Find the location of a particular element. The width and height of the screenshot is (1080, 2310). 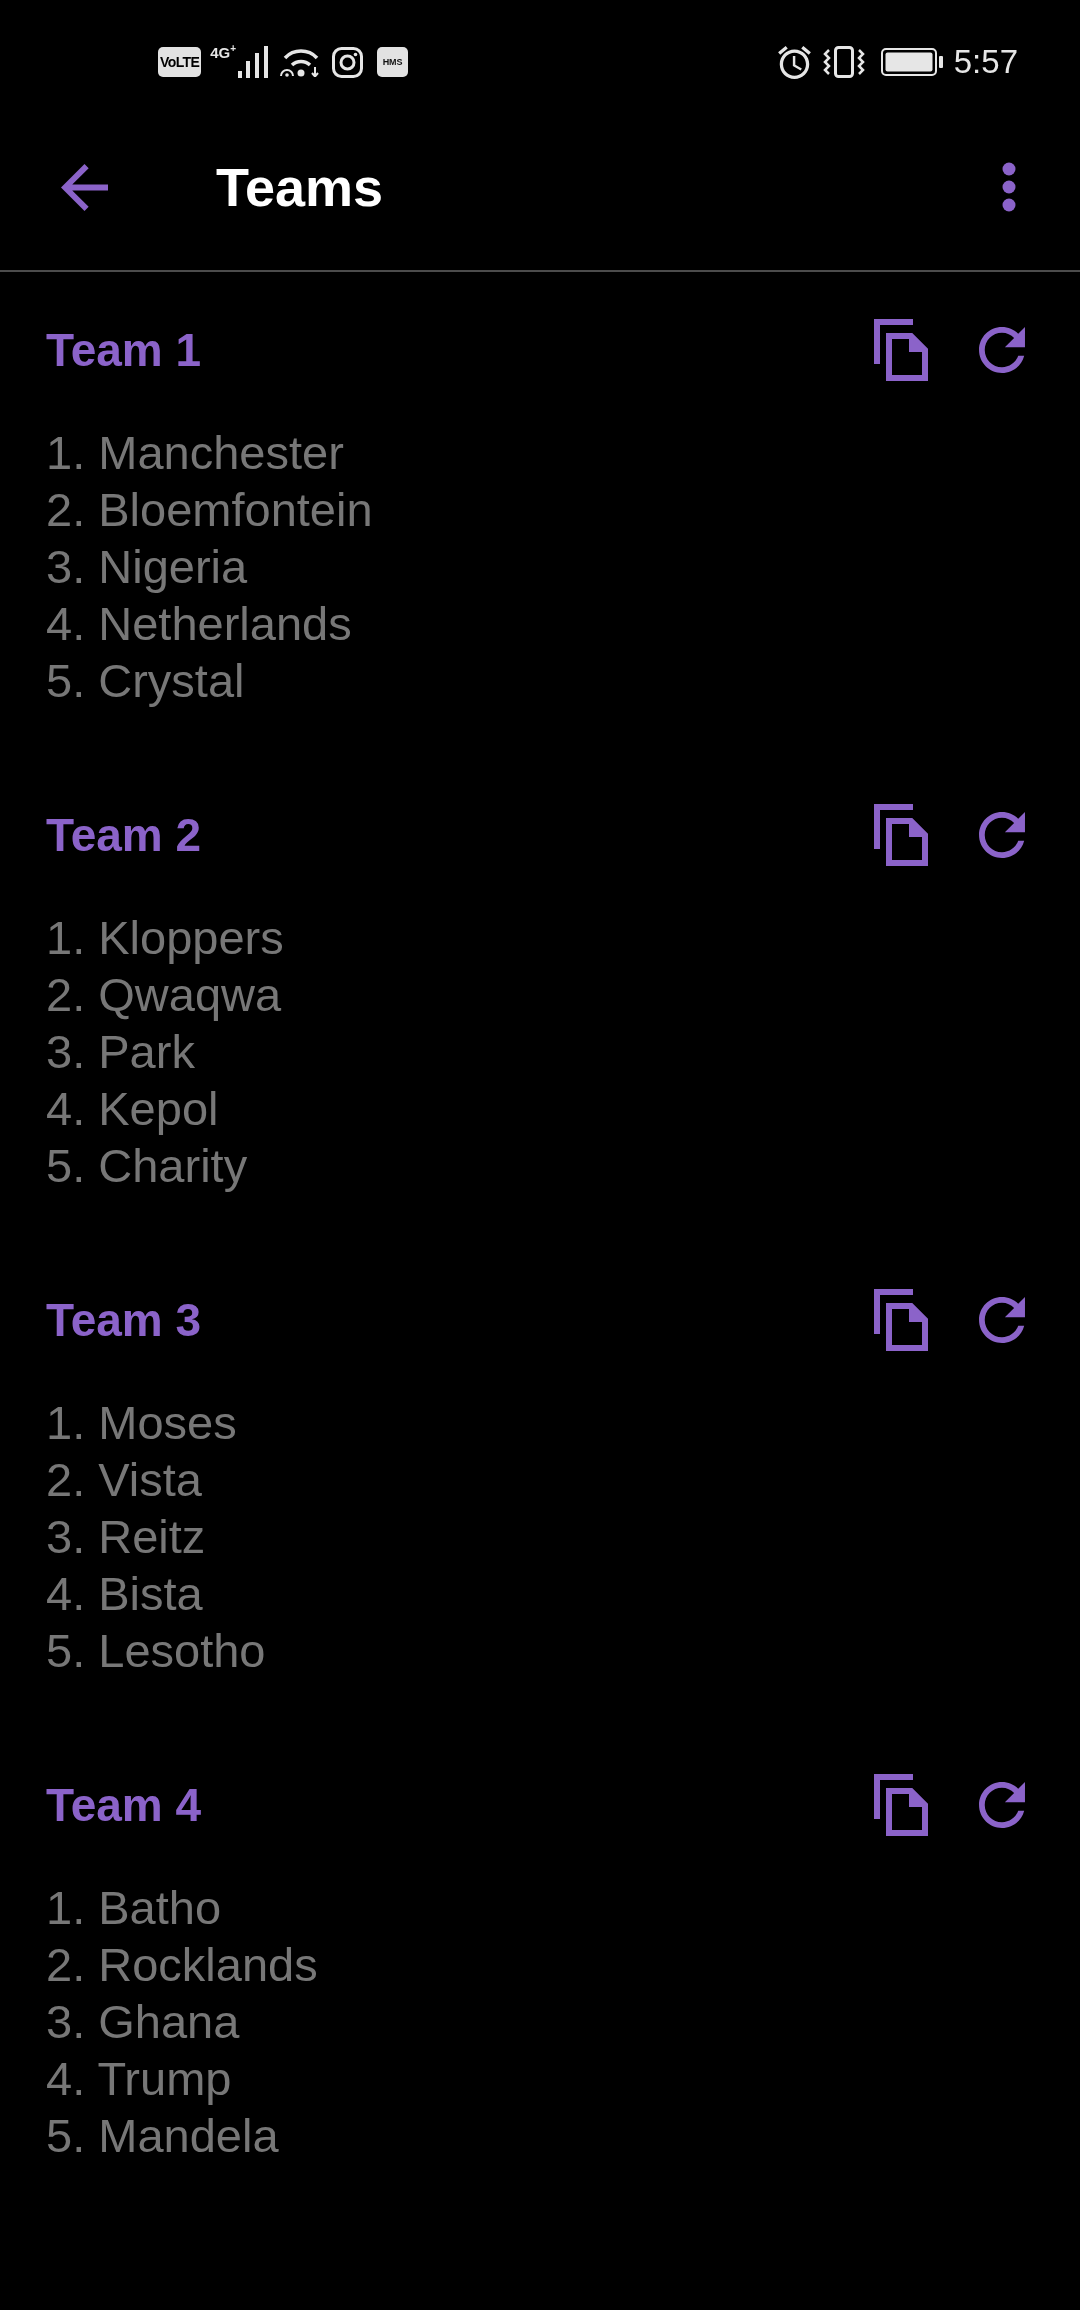

team-member: 1. Kloppers is located at coordinates (165, 938).